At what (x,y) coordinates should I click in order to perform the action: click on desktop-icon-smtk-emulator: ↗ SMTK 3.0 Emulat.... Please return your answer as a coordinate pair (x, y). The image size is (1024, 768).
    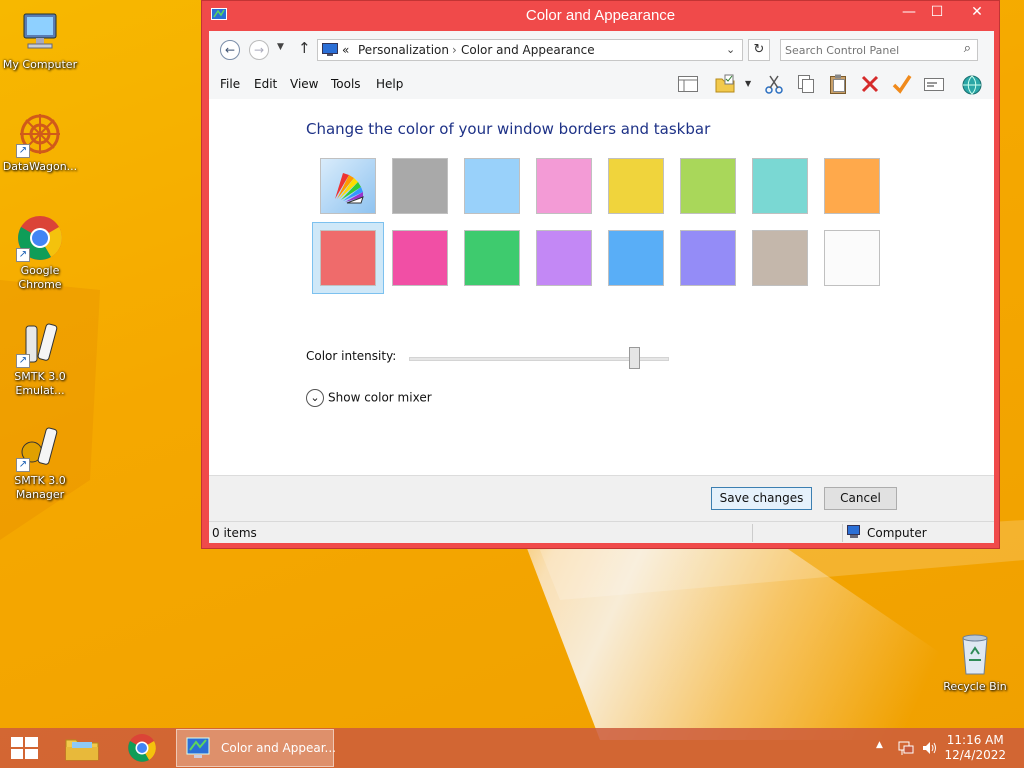
    Looking at the image, I should click on (40, 359).